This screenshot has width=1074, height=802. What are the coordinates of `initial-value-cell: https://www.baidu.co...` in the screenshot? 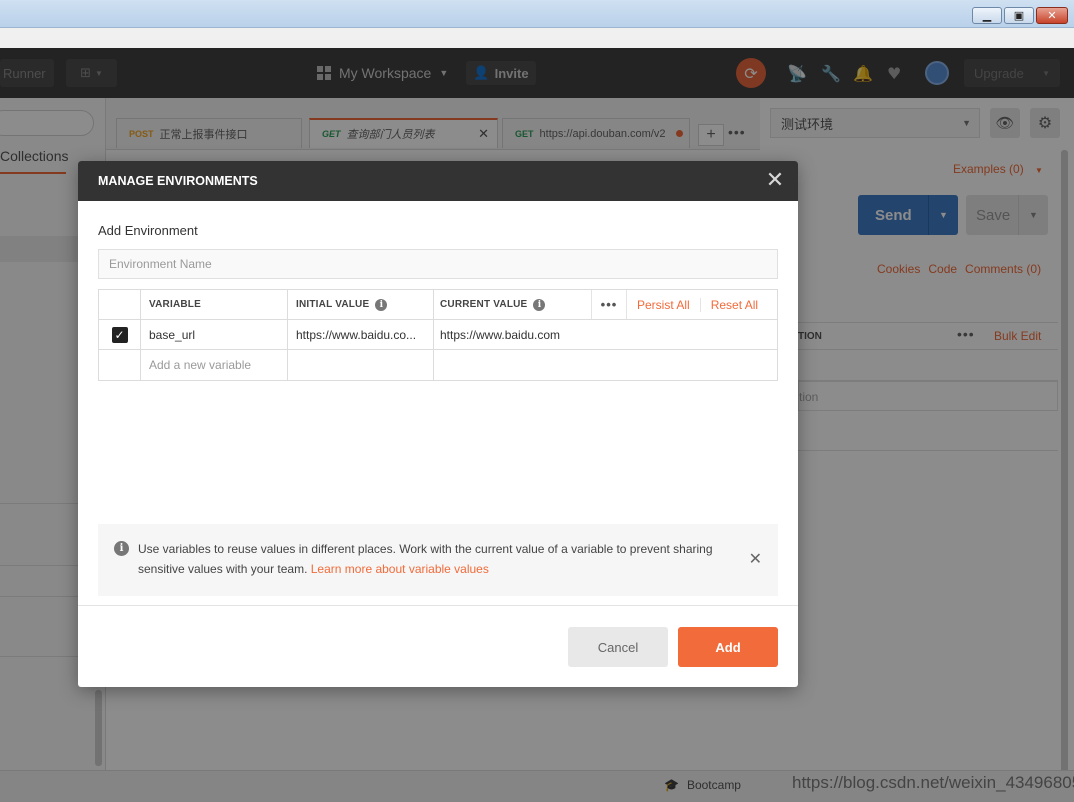 It's located at (356, 335).